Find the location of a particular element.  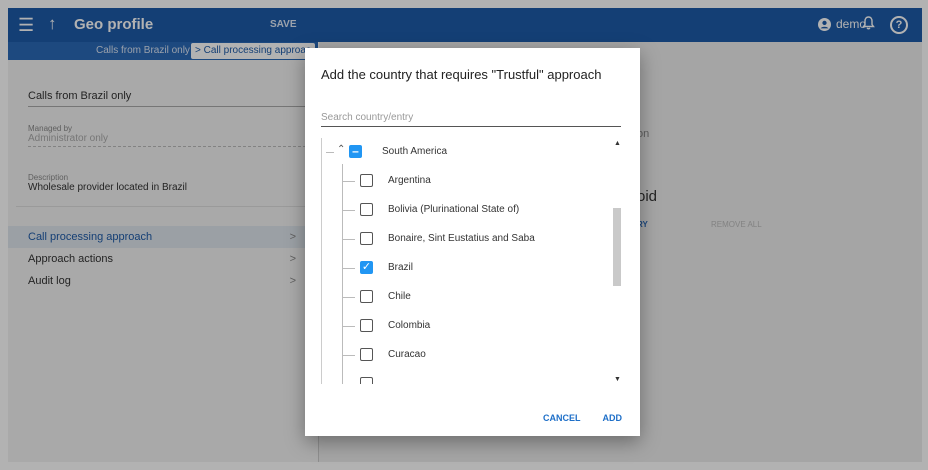

country-item-brazil: ✓ Brazil is located at coordinates (466, 268).